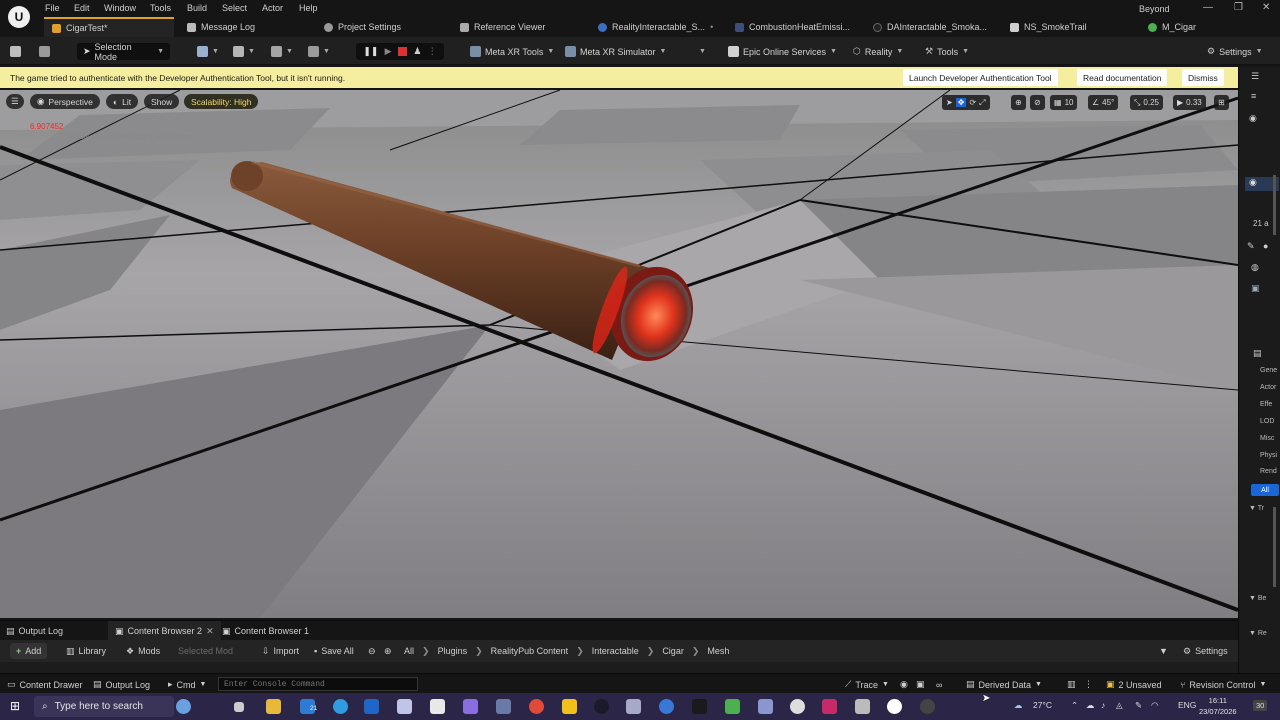 This screenshot has height=720, width=1280. What do you see at coordinates (280, 651) in the screenshot?
I see `import-button: ⇩ Import` at bounding box center [280, 651].